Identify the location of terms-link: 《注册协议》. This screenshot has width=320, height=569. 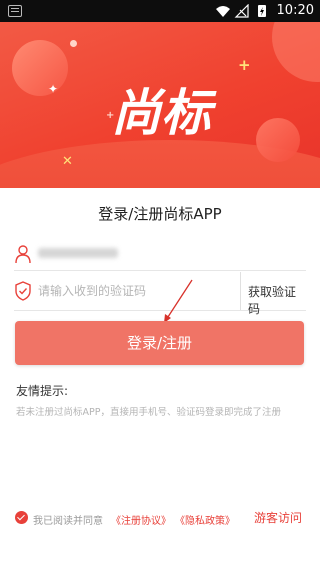
(141, 519).